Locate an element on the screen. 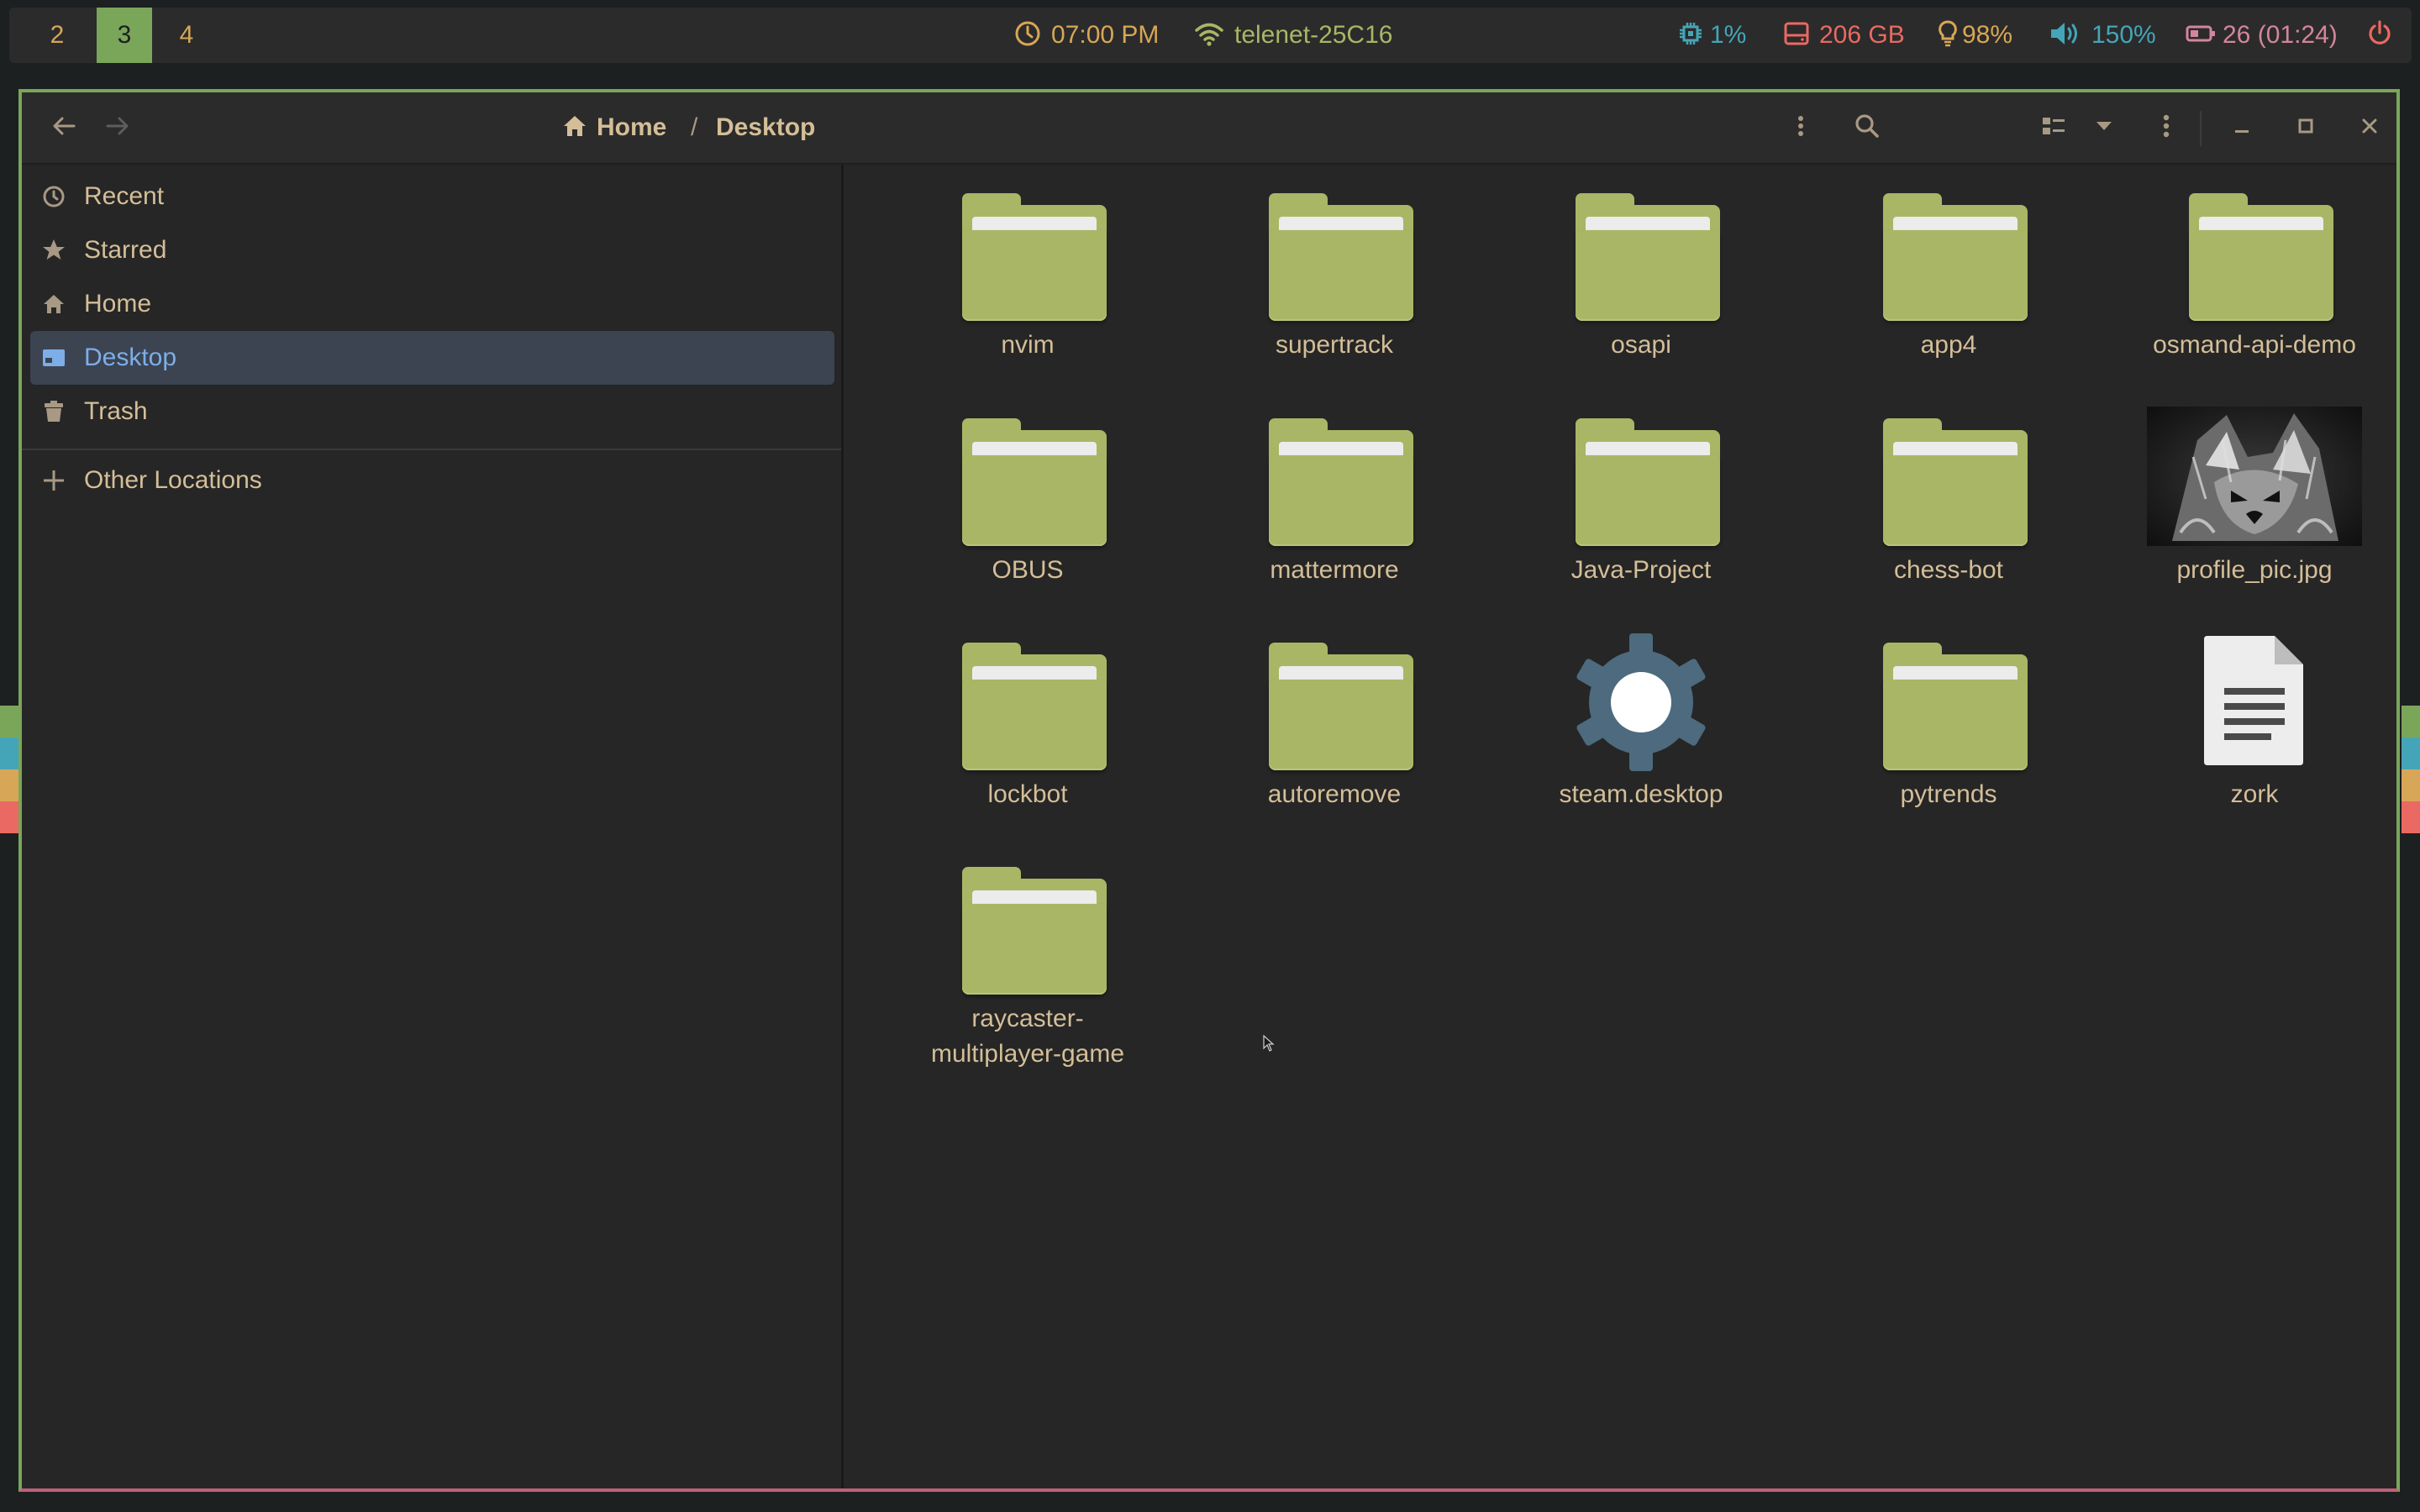 The image size is (2420, 1512). file-name: OBUS is located at coordinates (1028, 570).